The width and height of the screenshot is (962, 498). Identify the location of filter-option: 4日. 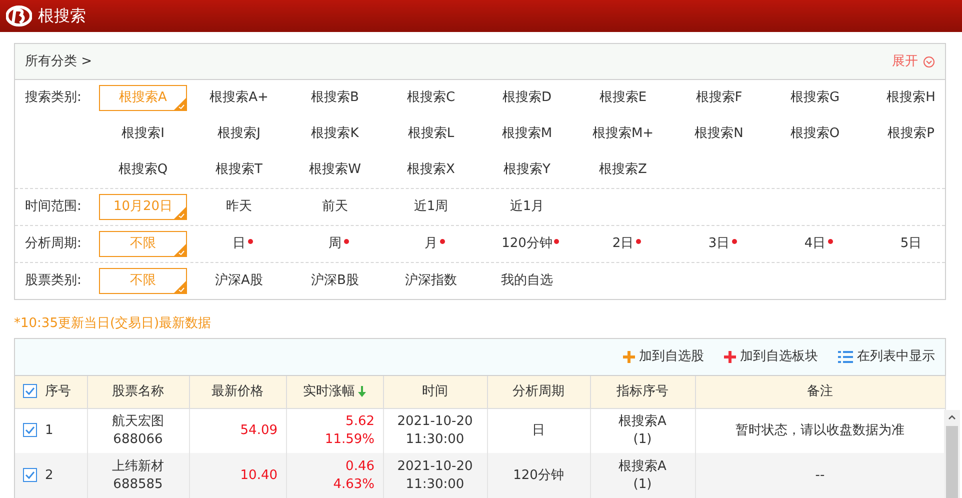
(815, 244).